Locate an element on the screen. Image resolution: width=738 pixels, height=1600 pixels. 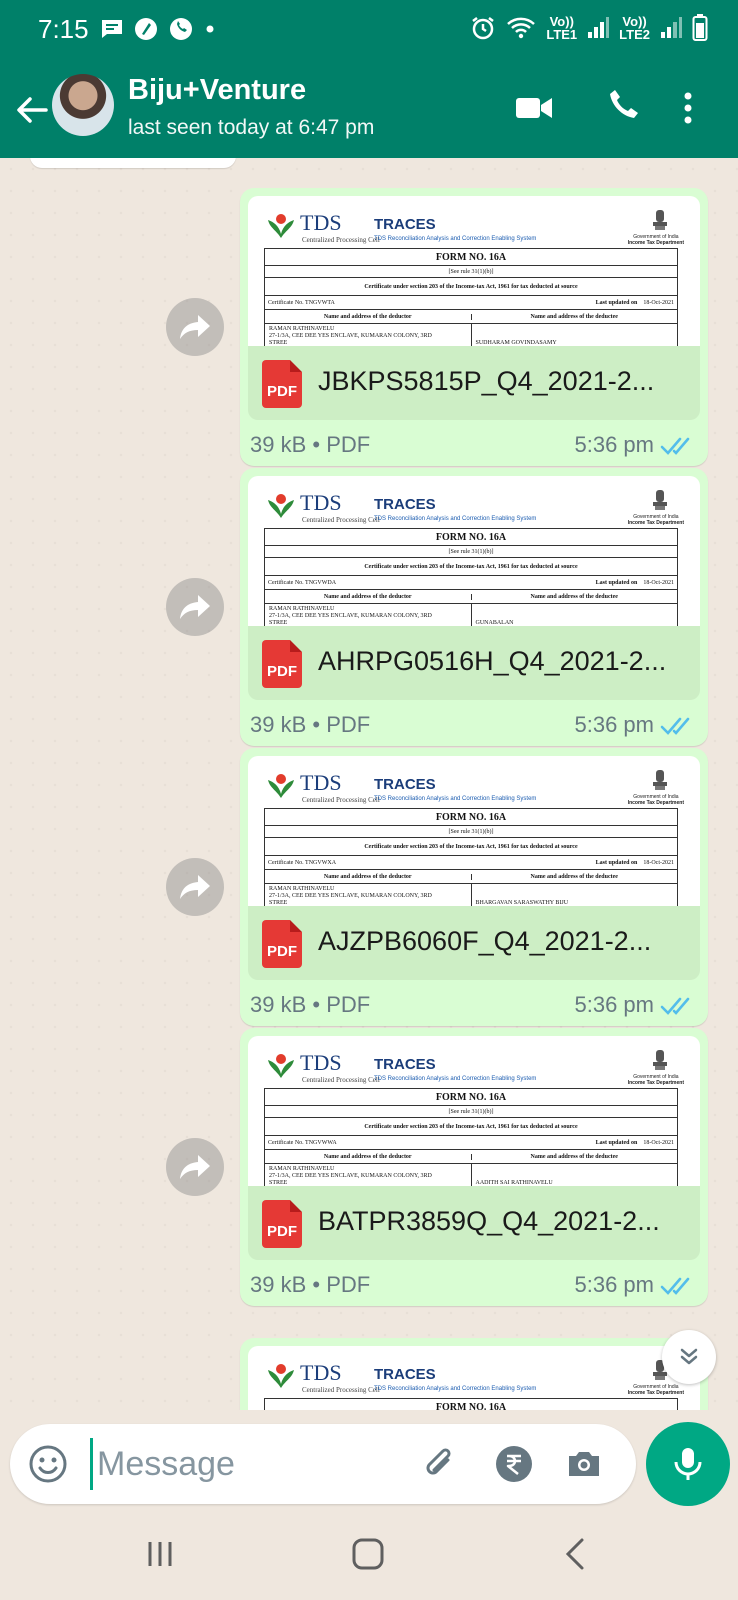
previous-message-bubble is located at coordinates (133, 163).